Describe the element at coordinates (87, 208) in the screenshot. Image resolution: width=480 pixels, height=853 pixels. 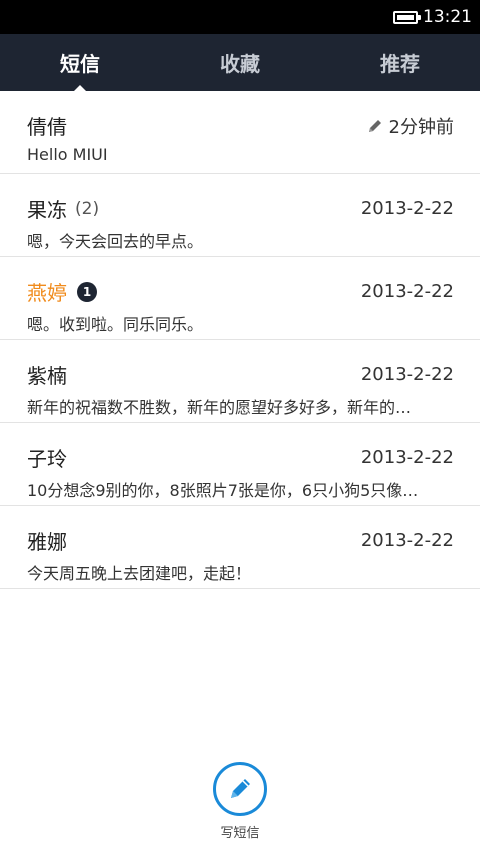
I see `thread-message-count: (2)` at that location.